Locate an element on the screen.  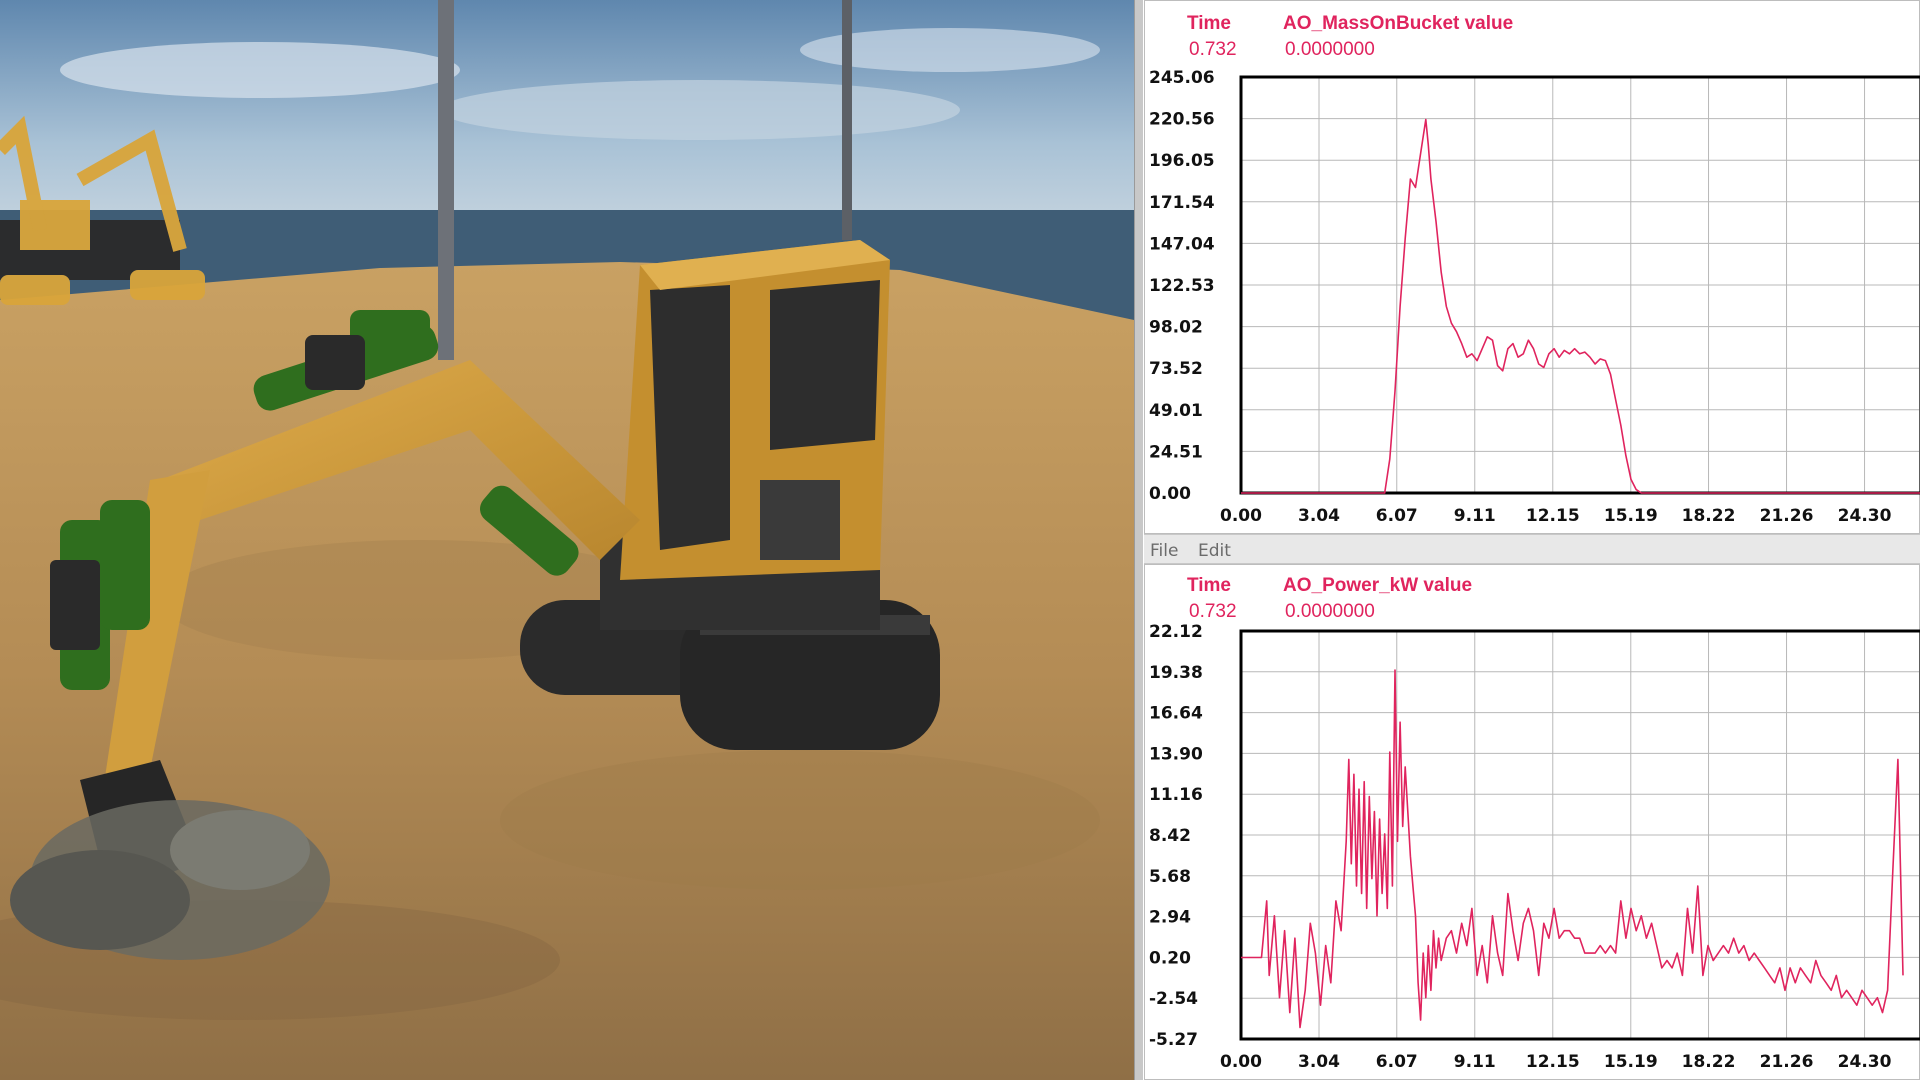
y-tick-label: 5.68 is located at coordinates (1170, 877).